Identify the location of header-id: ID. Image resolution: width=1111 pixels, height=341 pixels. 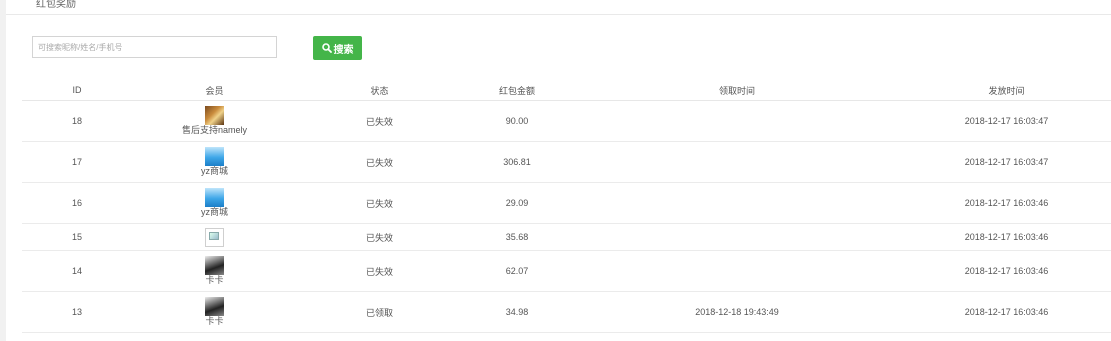
(77, 90).